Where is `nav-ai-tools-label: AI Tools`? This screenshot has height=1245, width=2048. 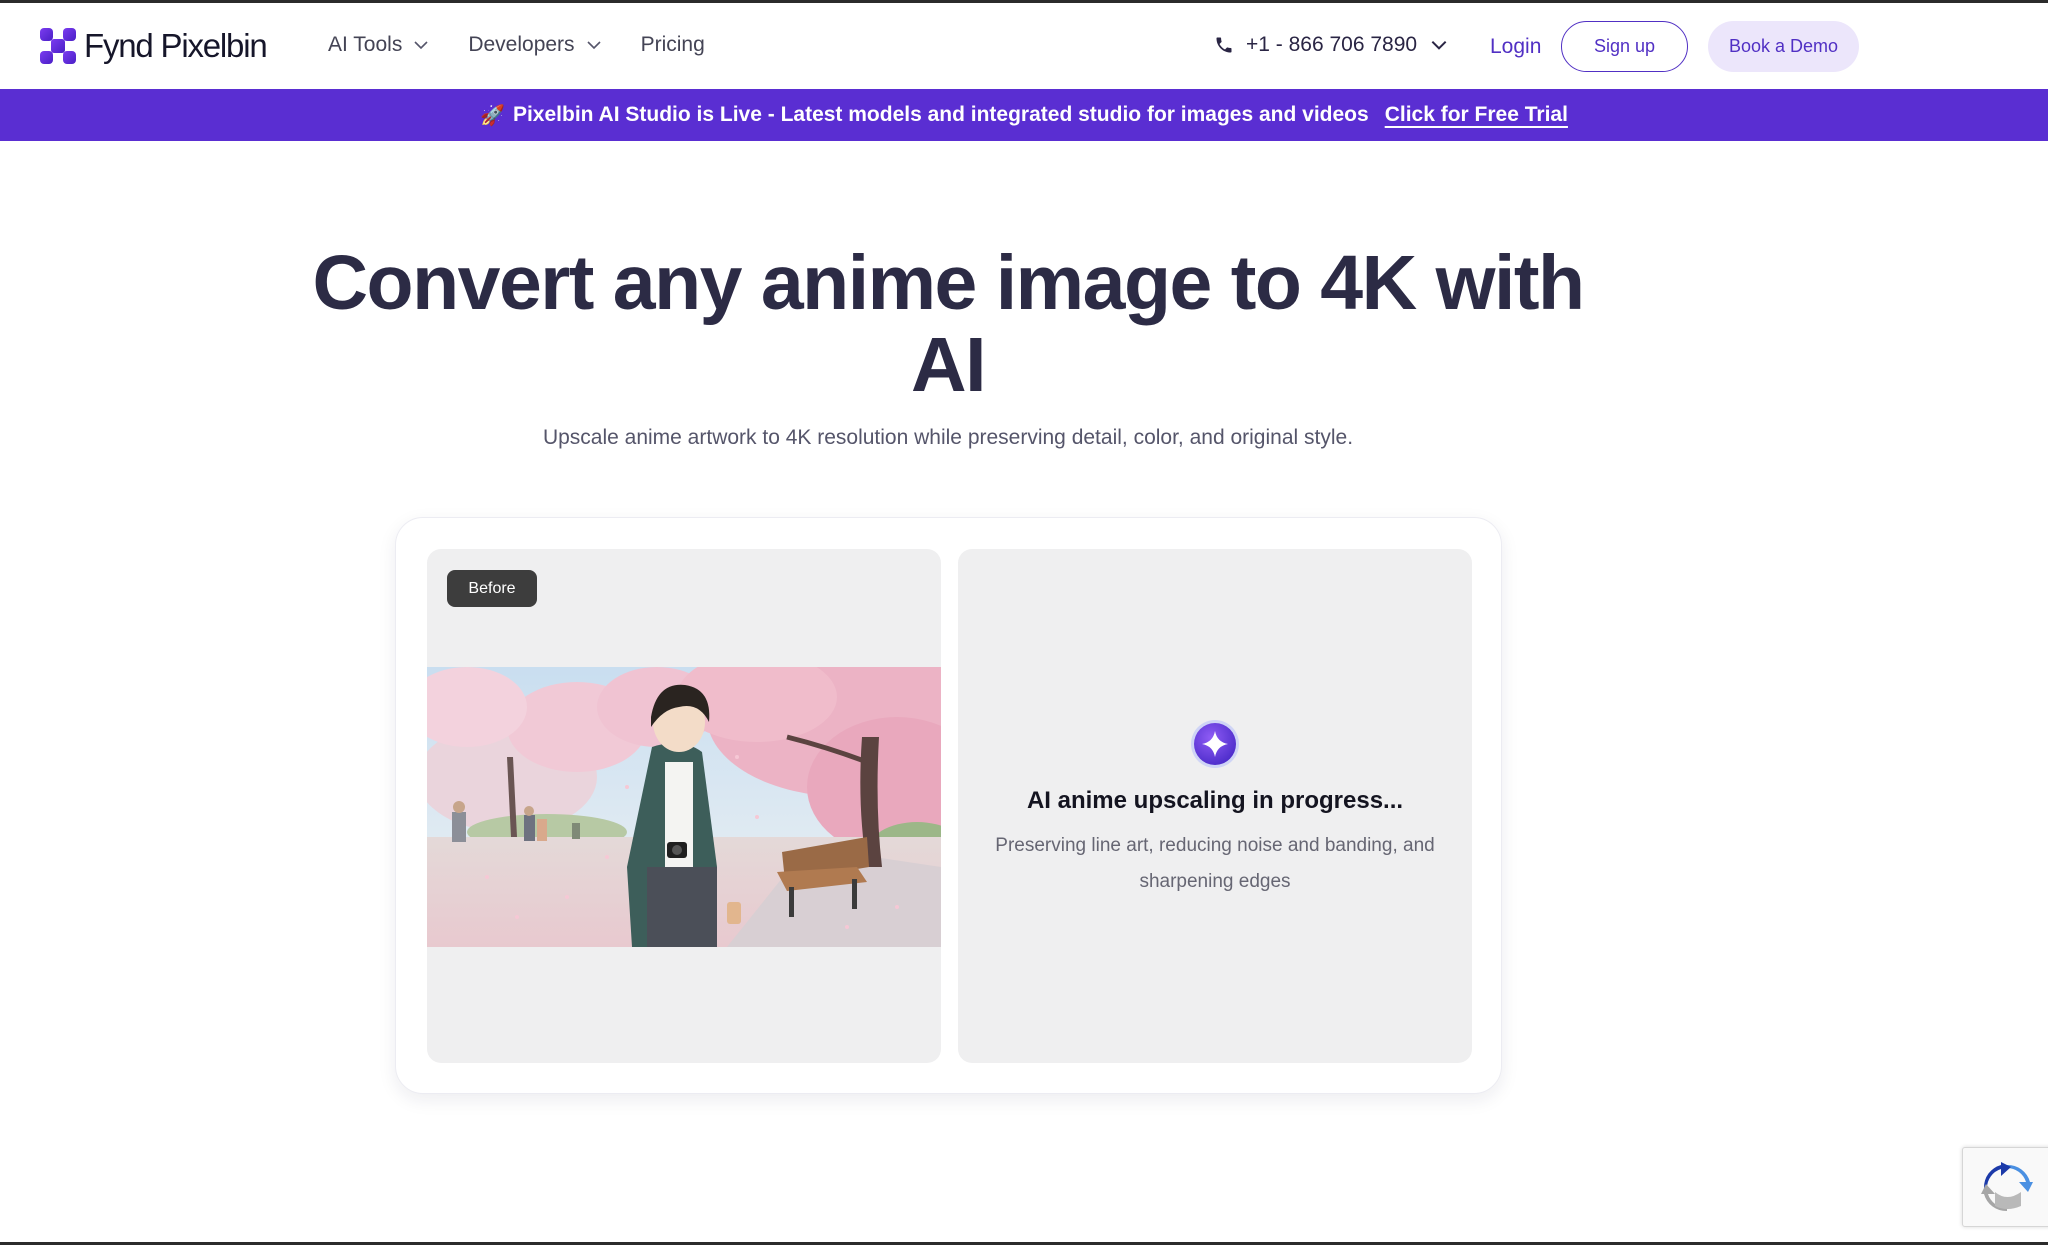 nav-ai-tools-label: AI Tools is located at coordinates (365, 44).